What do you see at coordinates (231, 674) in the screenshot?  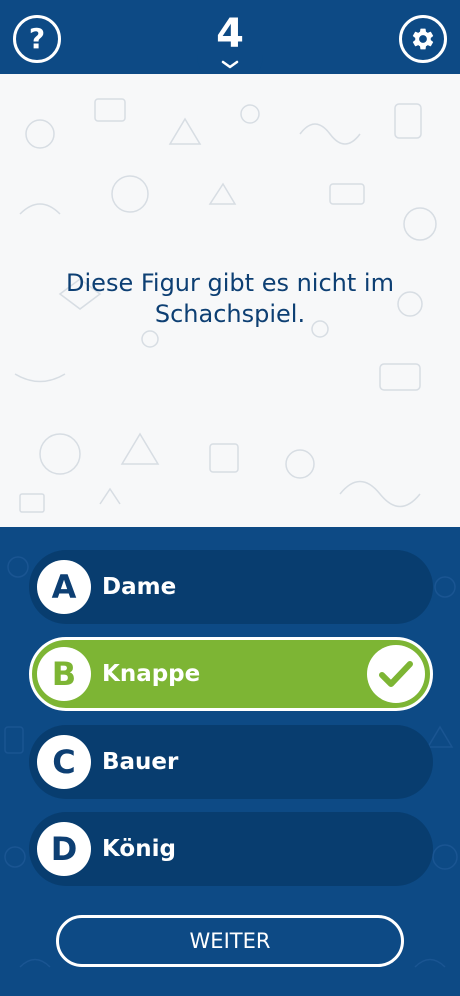 I see `answer-option-b-correct: B Knappe` at bounding box center [231, 674].